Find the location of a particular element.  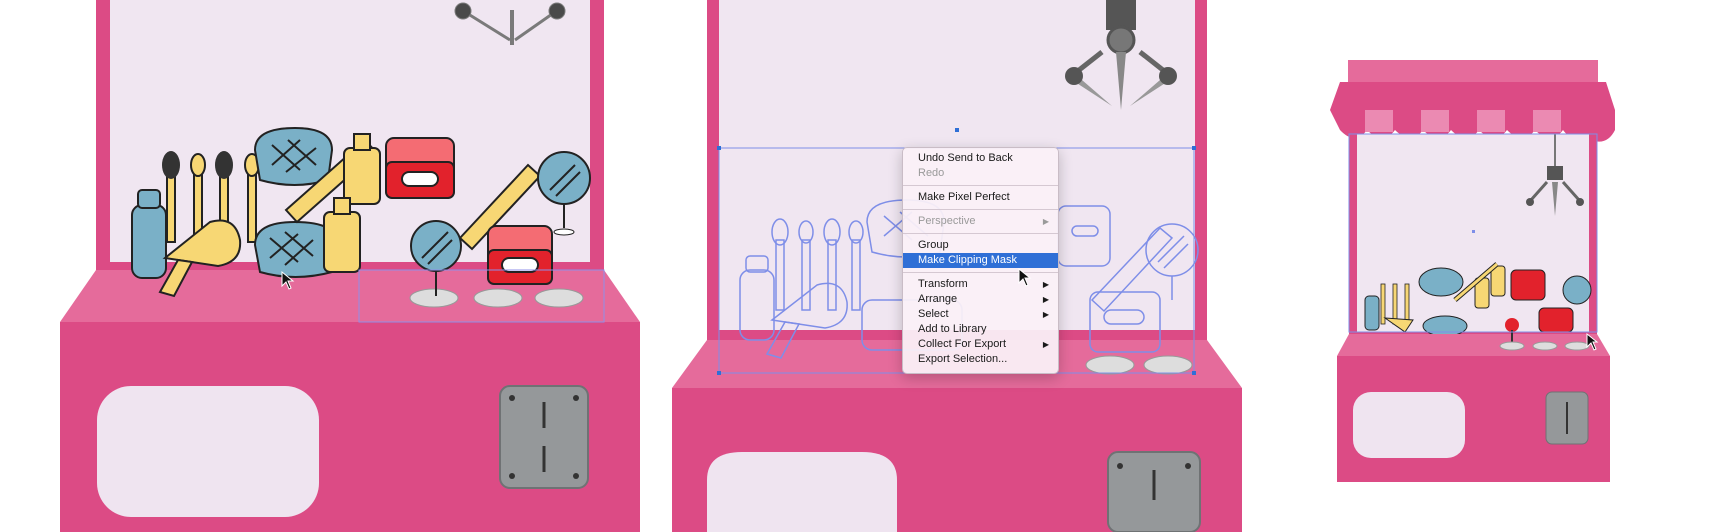

menu-item-make-clipping-mask: Make Clipping Mask is located at coordinates (980, 260).